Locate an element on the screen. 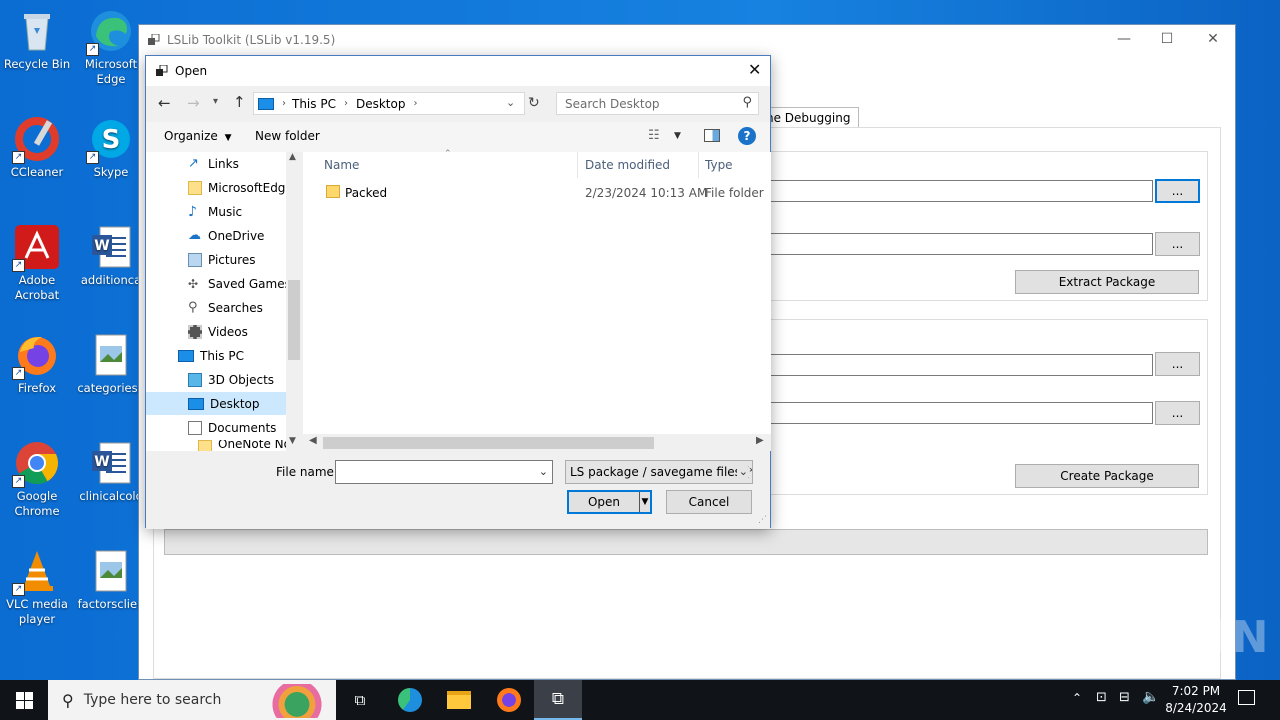 The image size is (1280, 720). output-package-field is located at coordinates (961, 413).